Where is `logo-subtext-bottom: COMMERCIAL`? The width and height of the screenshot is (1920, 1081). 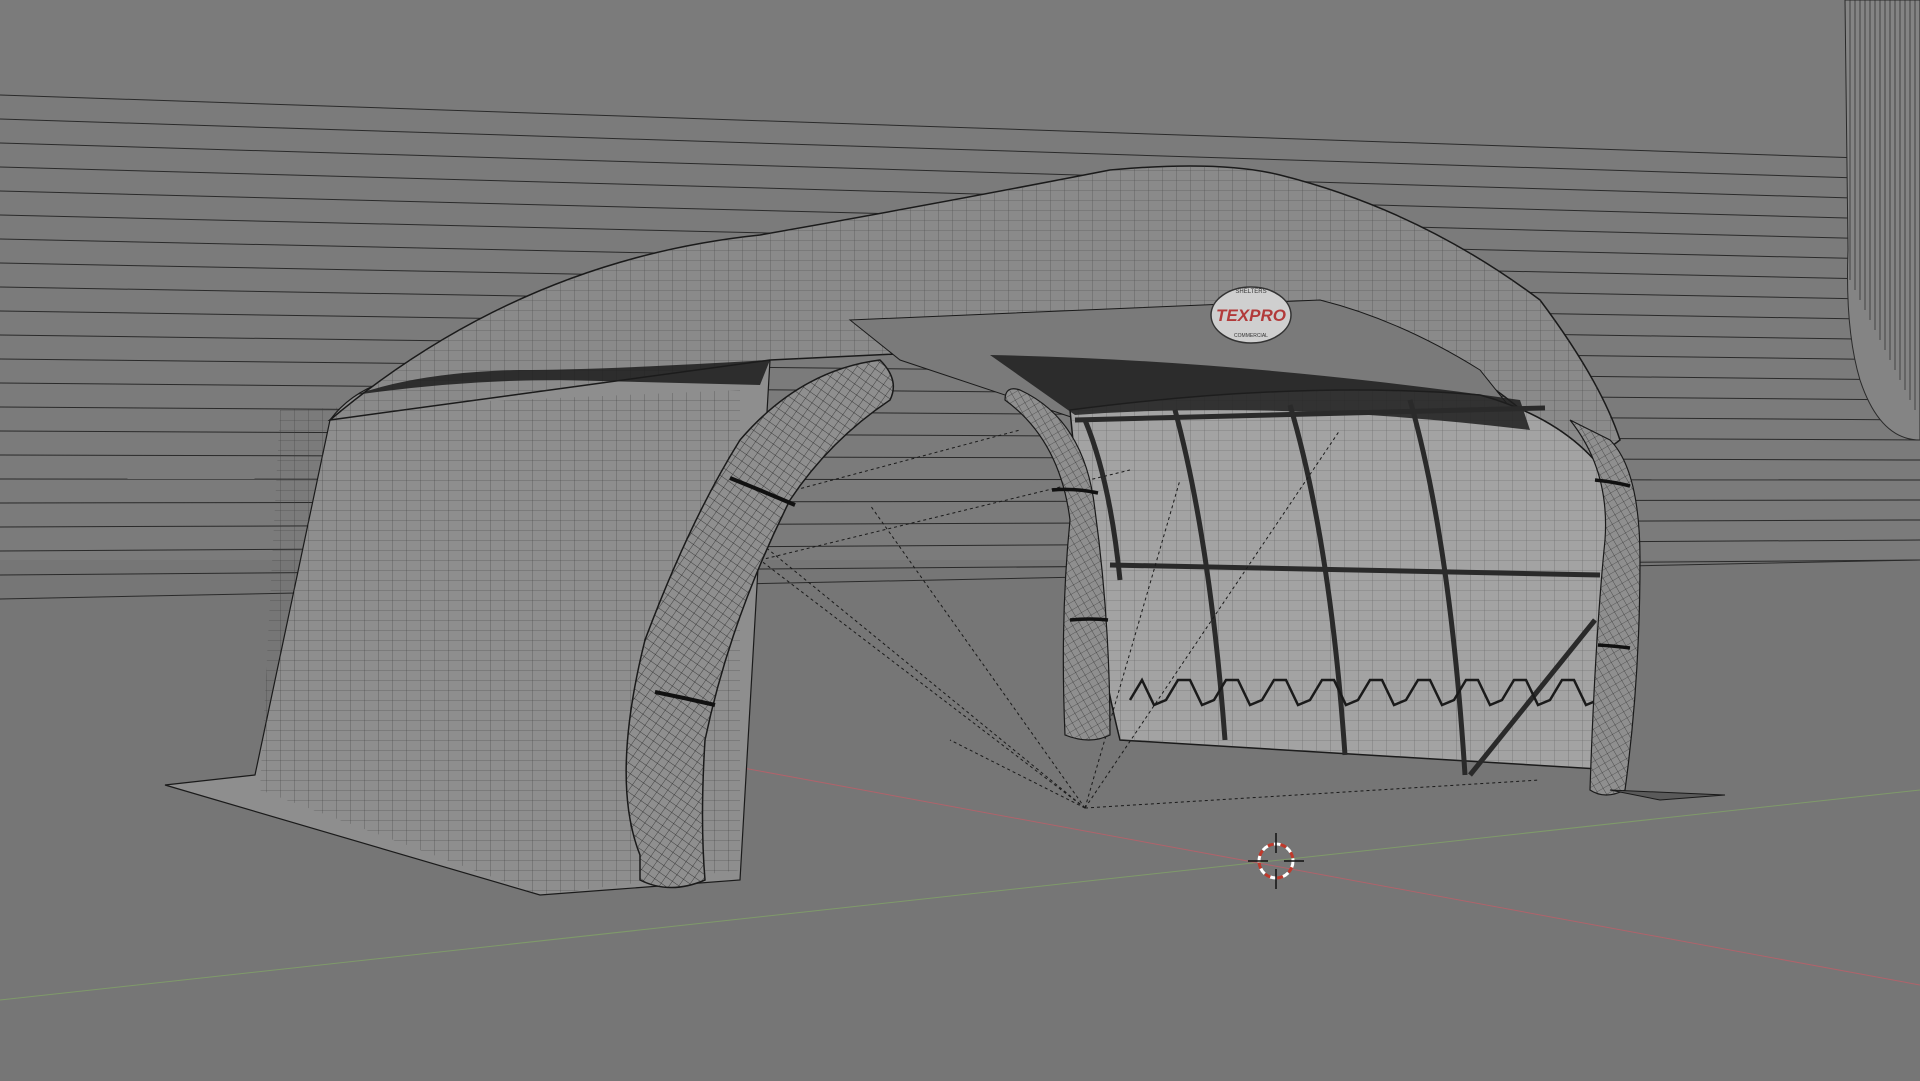 logo-subtext-bottom: COMMERCIAL is located at coordinates (1251, 336).